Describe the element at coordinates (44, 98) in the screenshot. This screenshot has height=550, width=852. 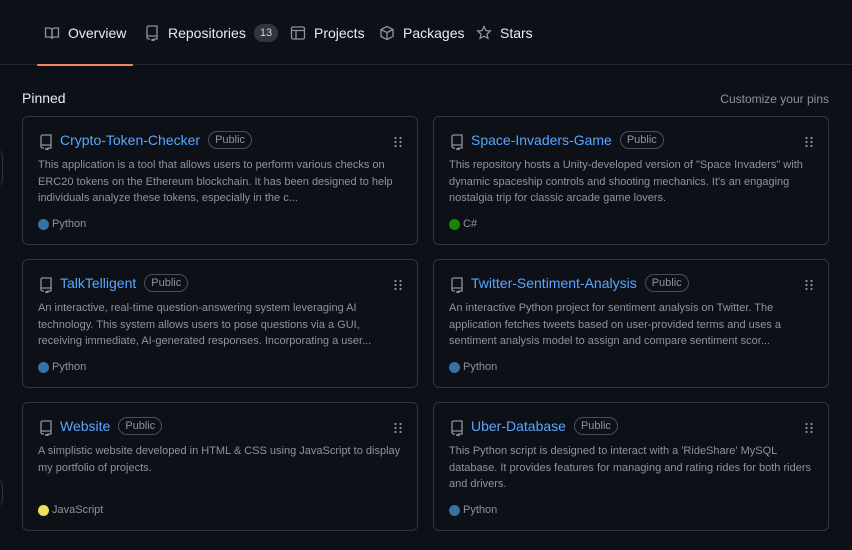
I see `pinned-section-title: Pinned` at that location.